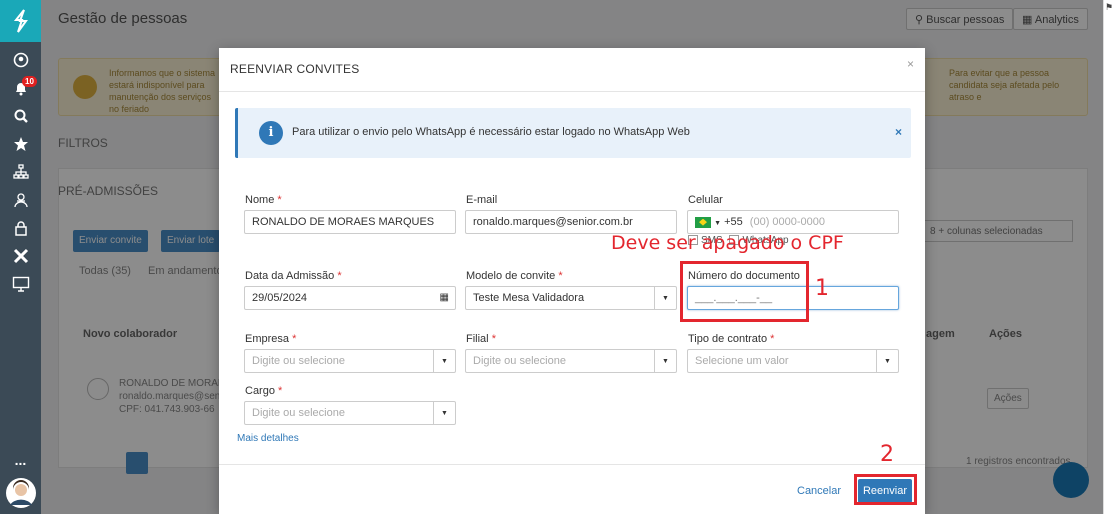 The height and width of the screenshot is (514, 1114). I want to click on monitor-icon, so click(20, 284).